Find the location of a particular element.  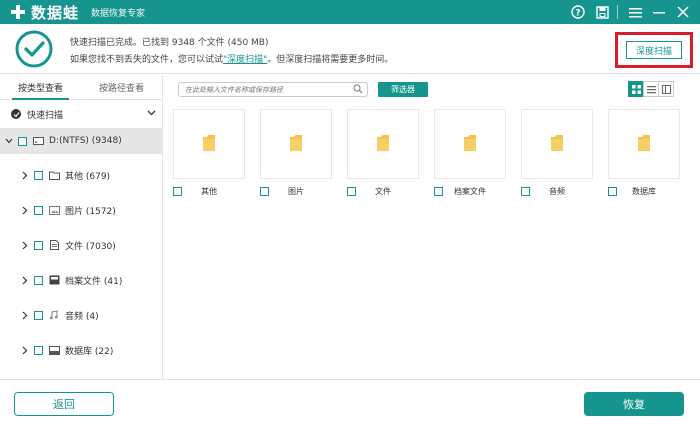

app-subtitle: 数据恢复专家 is located at coordinates (118, 13).